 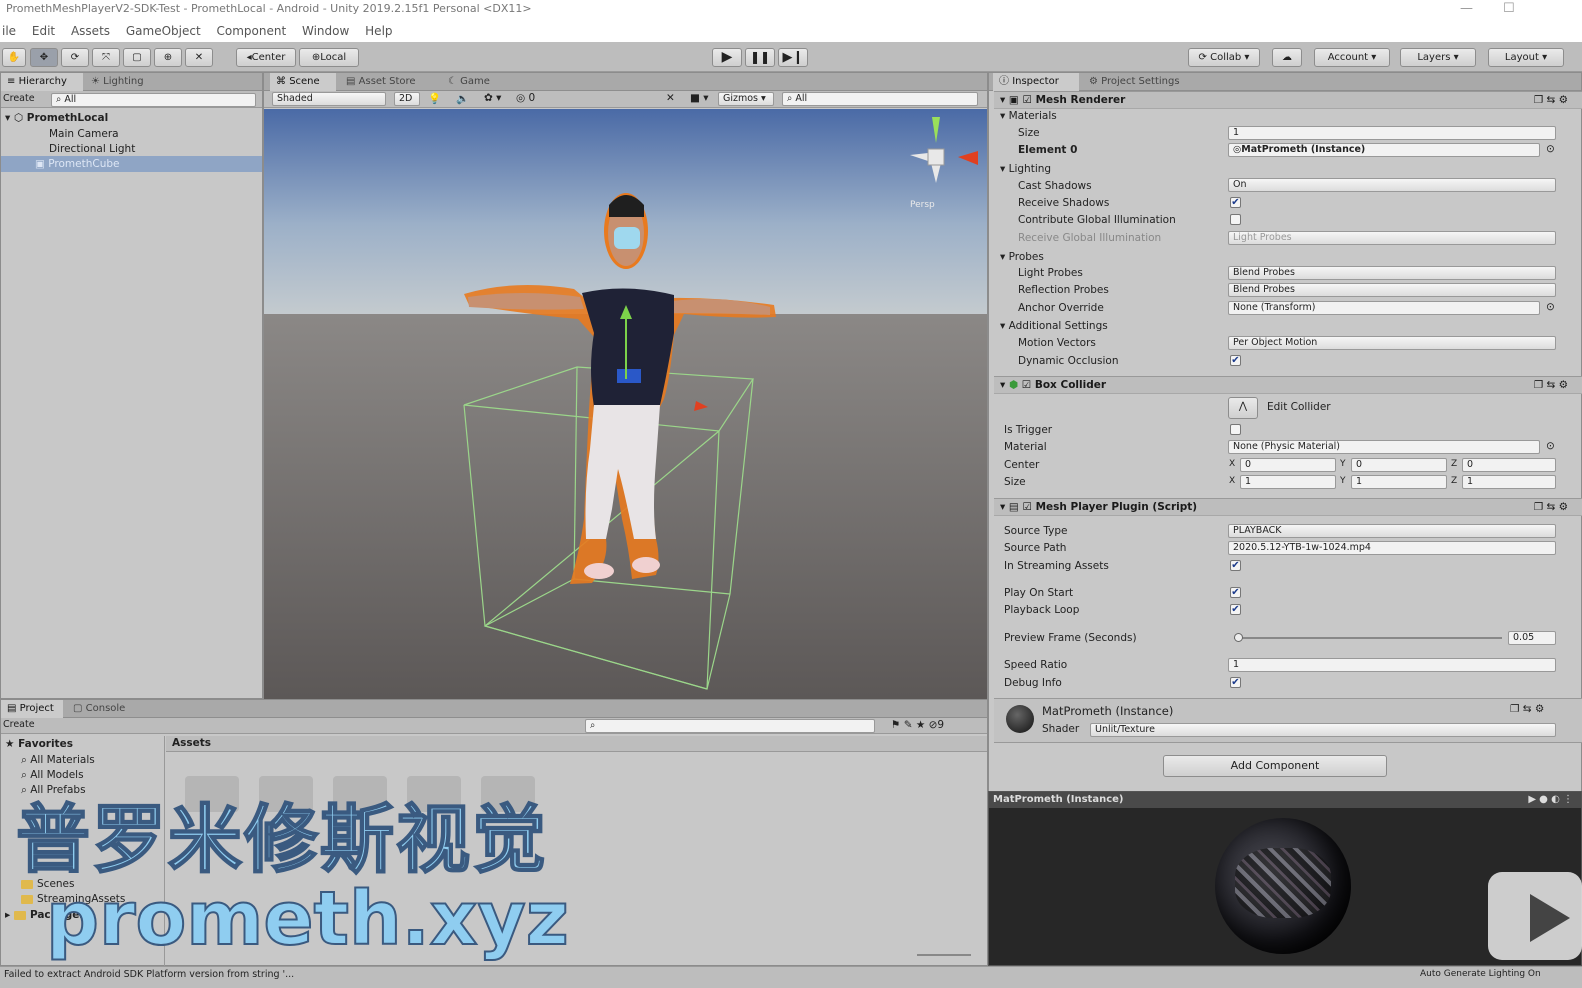 What do you see at coordinates (1235, 565) in the screenshot?
I see `streaming-assets-checkbox: ✔` at bounding box center [1235, 565].